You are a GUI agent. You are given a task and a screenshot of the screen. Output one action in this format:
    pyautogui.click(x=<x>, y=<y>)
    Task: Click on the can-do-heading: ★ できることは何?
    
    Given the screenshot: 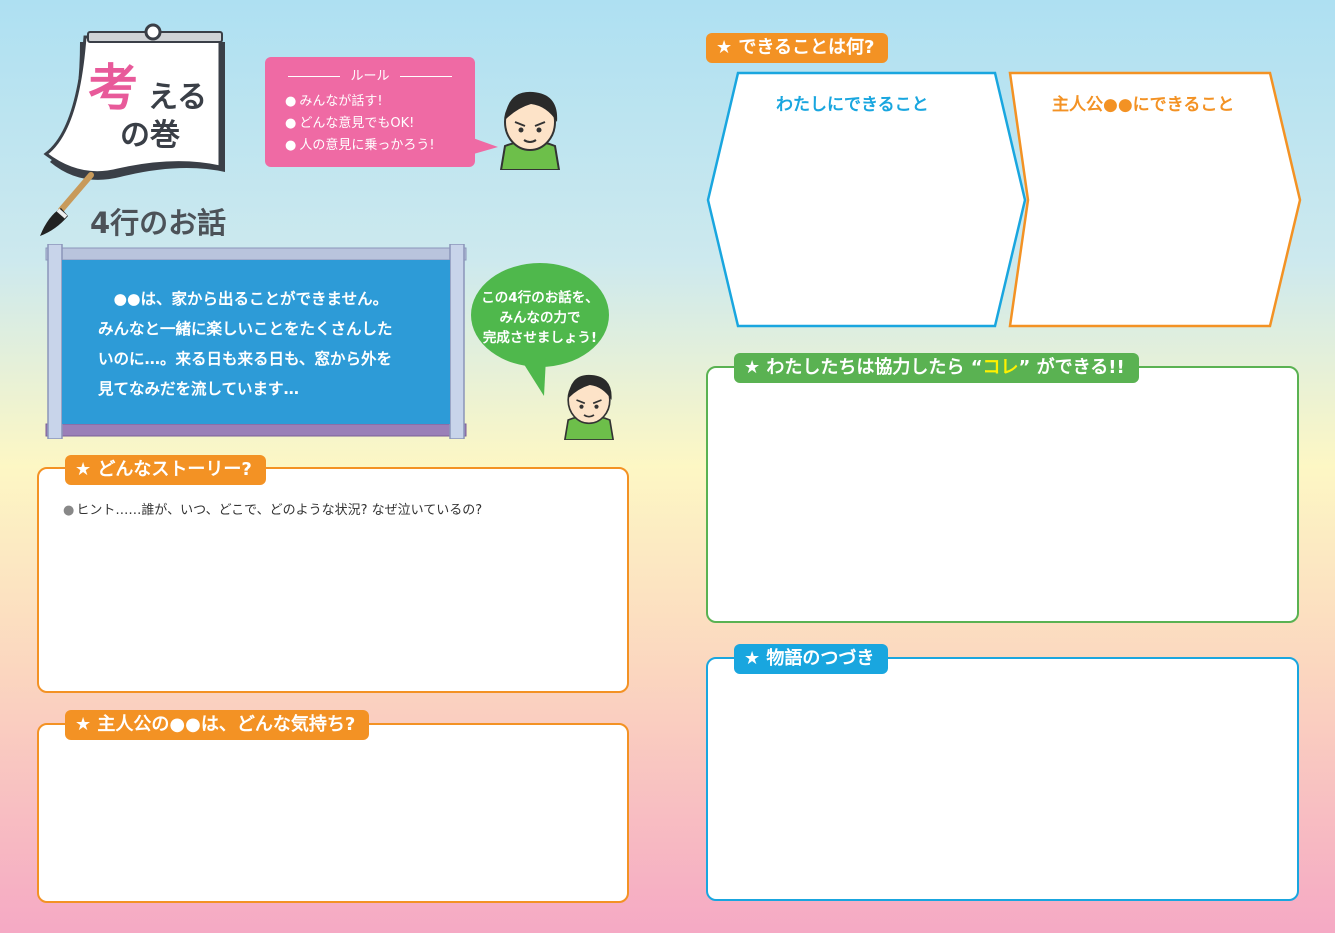 What is the action you would take?
    pyautogui.click(x=797, y=48)
    